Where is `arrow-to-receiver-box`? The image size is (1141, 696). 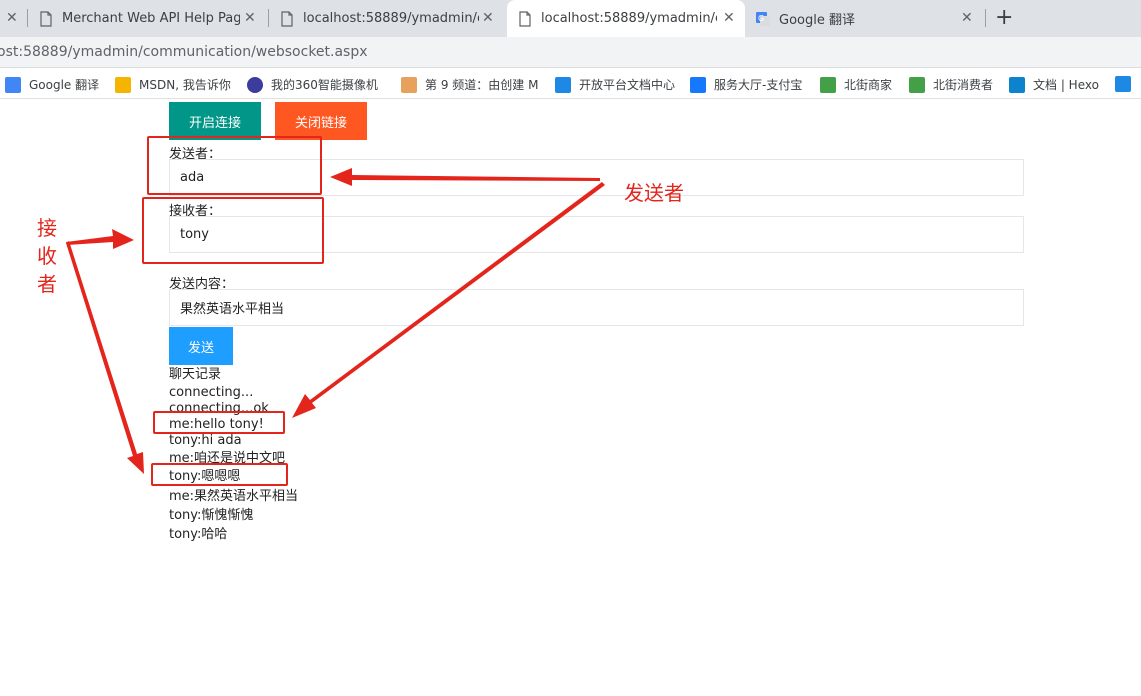 arrow-to-receiver-box is located at coordinates (100, 239).